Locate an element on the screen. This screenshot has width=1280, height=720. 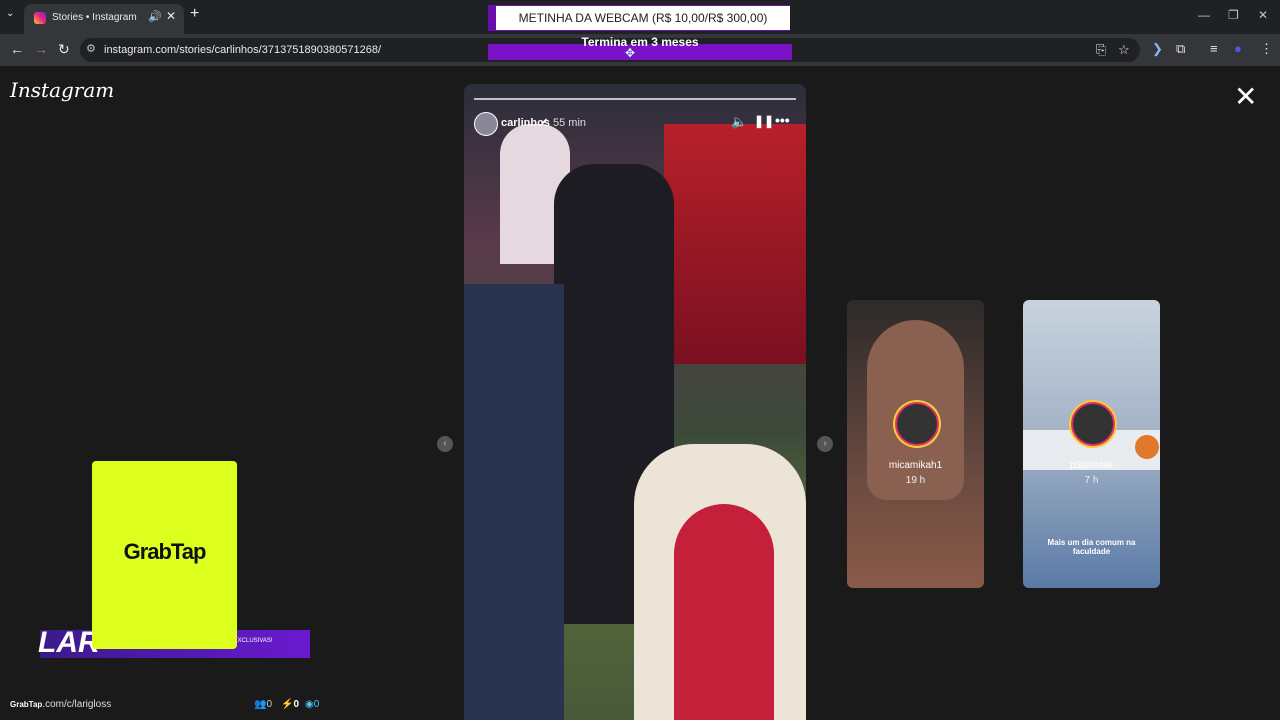
scene-red-hair-shape is located at coordinates (724, 612).